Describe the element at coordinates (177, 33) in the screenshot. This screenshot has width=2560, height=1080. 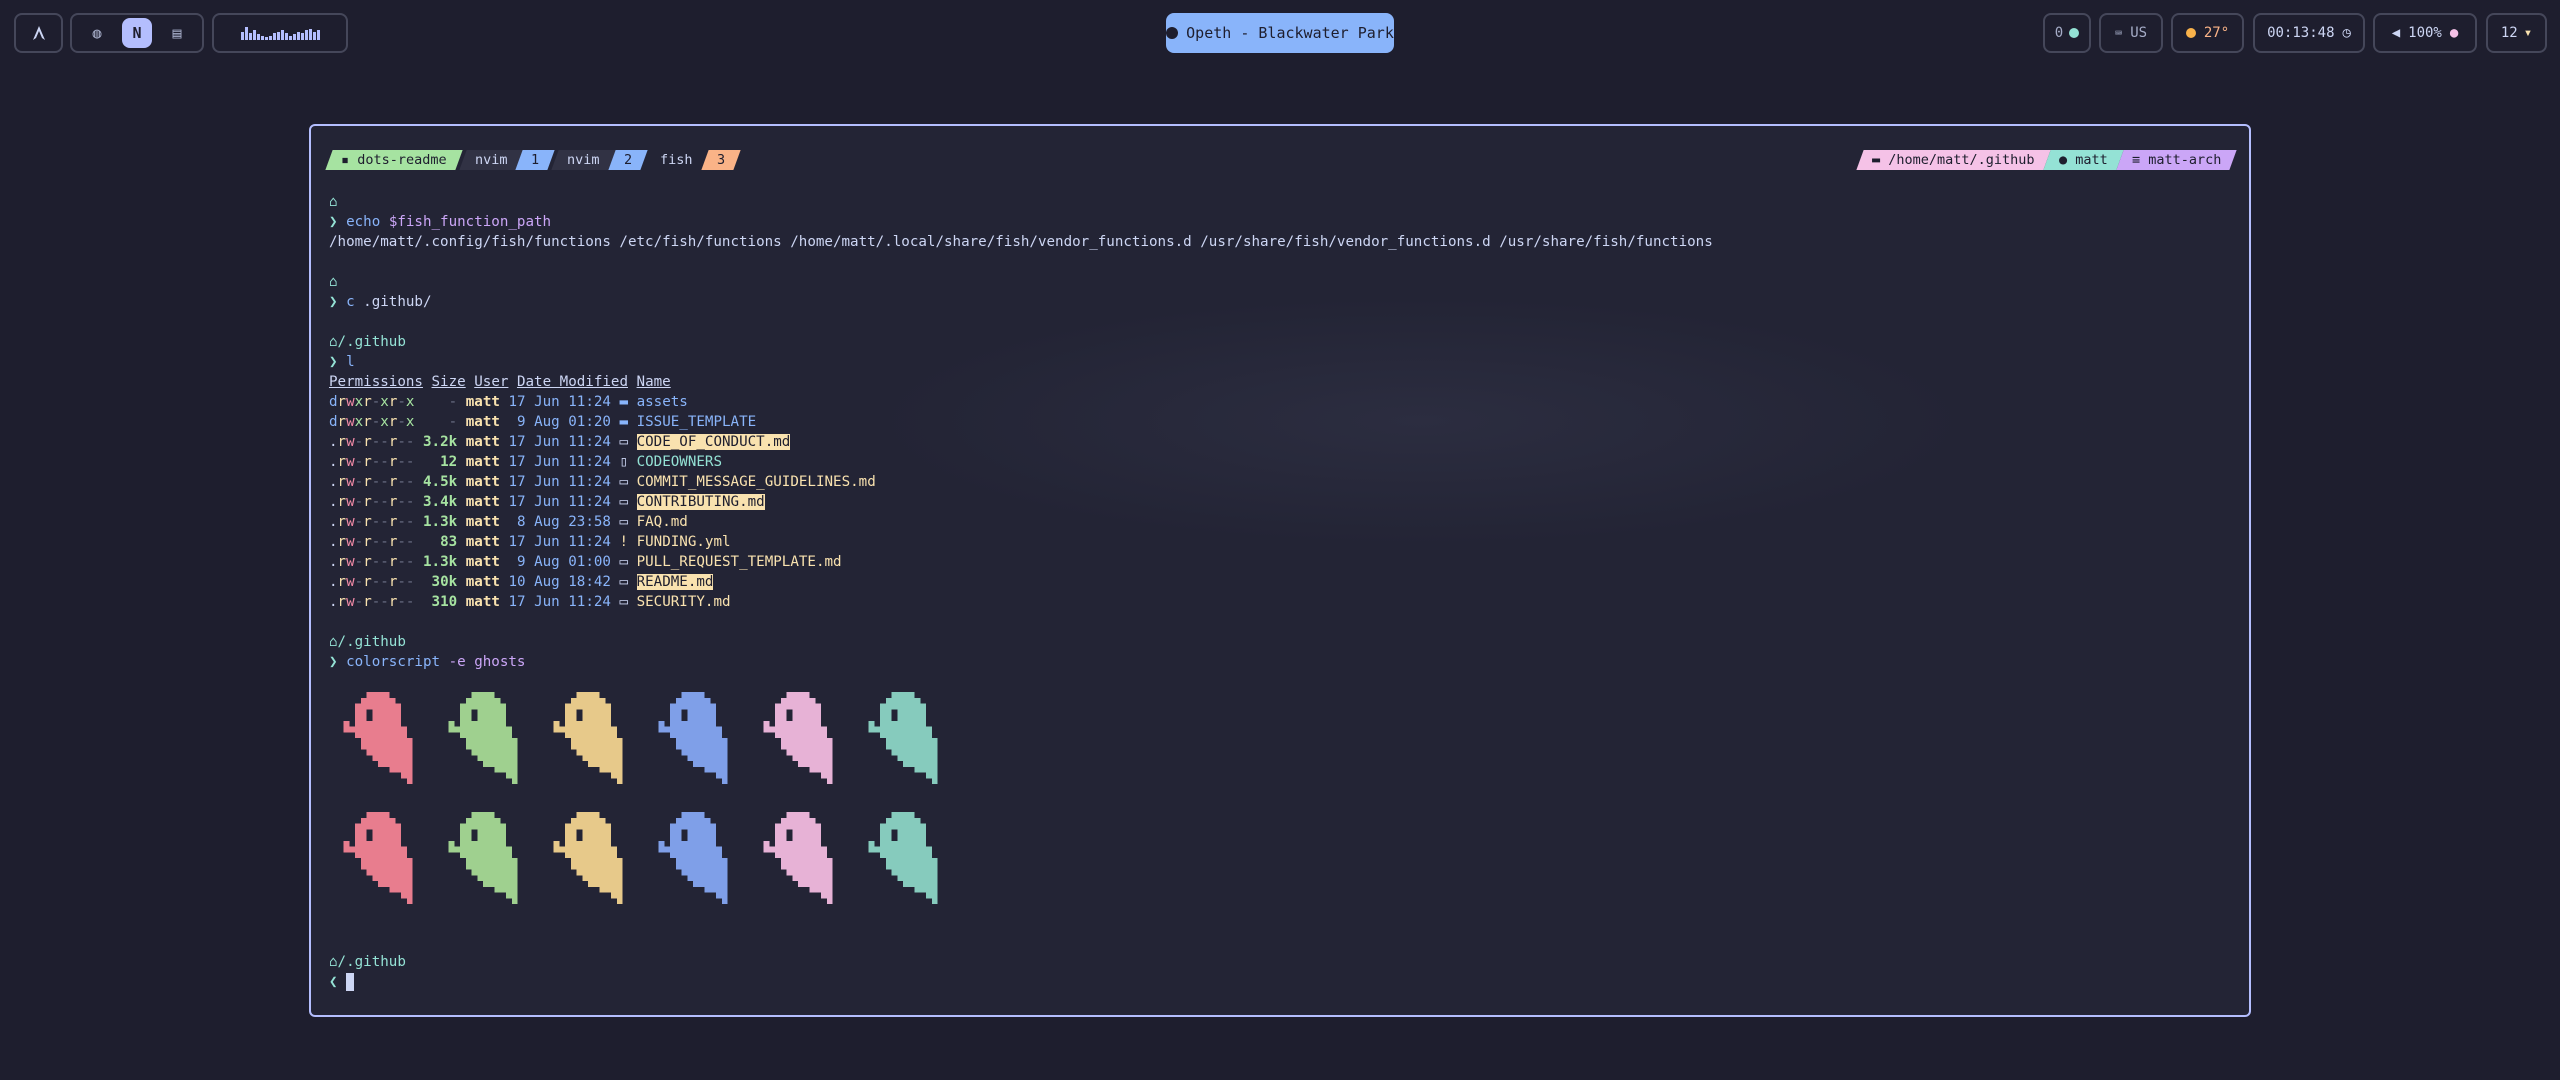
I see `workspace-3: ▤` at that location.